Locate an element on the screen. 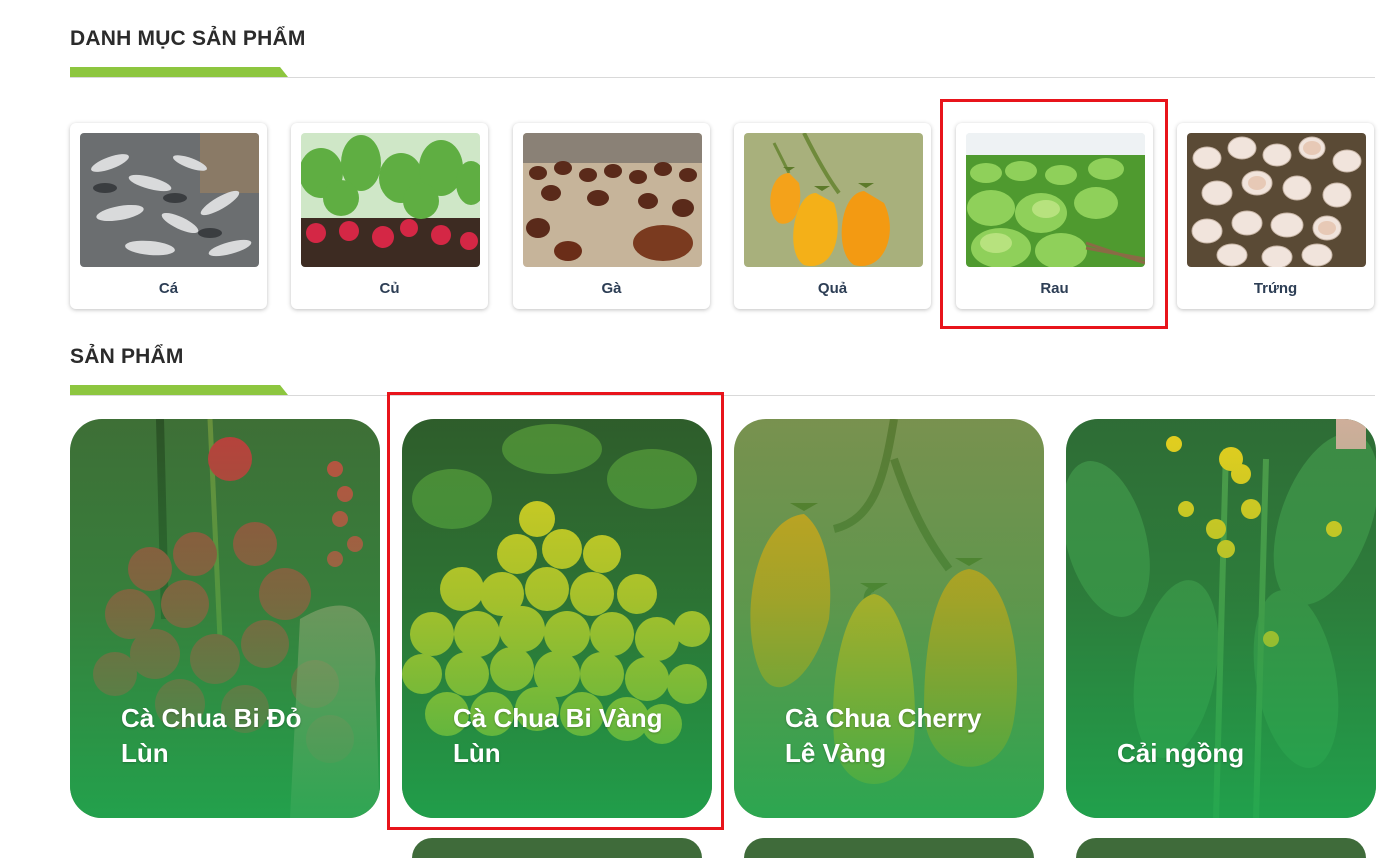  category-card-rau: Rau is located at coordinates (1054, 216).